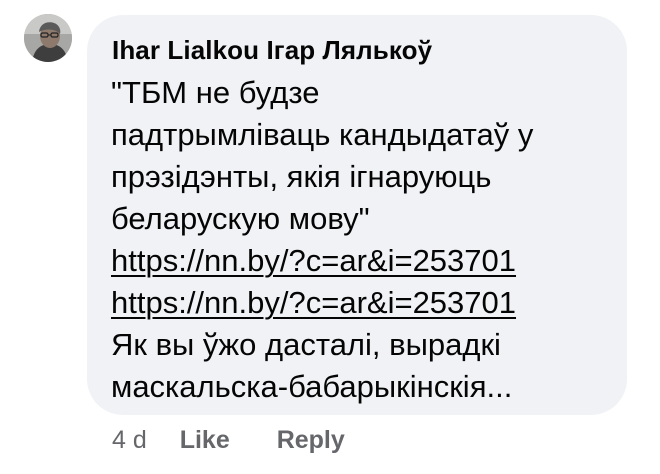 The width and height of the screenshot is (660, 474). What do you see at coordinates (322, 134) in the screenshot?
I see `text-line: падтрымліваць кандыдатаў у` at bounding box center [322, 134].